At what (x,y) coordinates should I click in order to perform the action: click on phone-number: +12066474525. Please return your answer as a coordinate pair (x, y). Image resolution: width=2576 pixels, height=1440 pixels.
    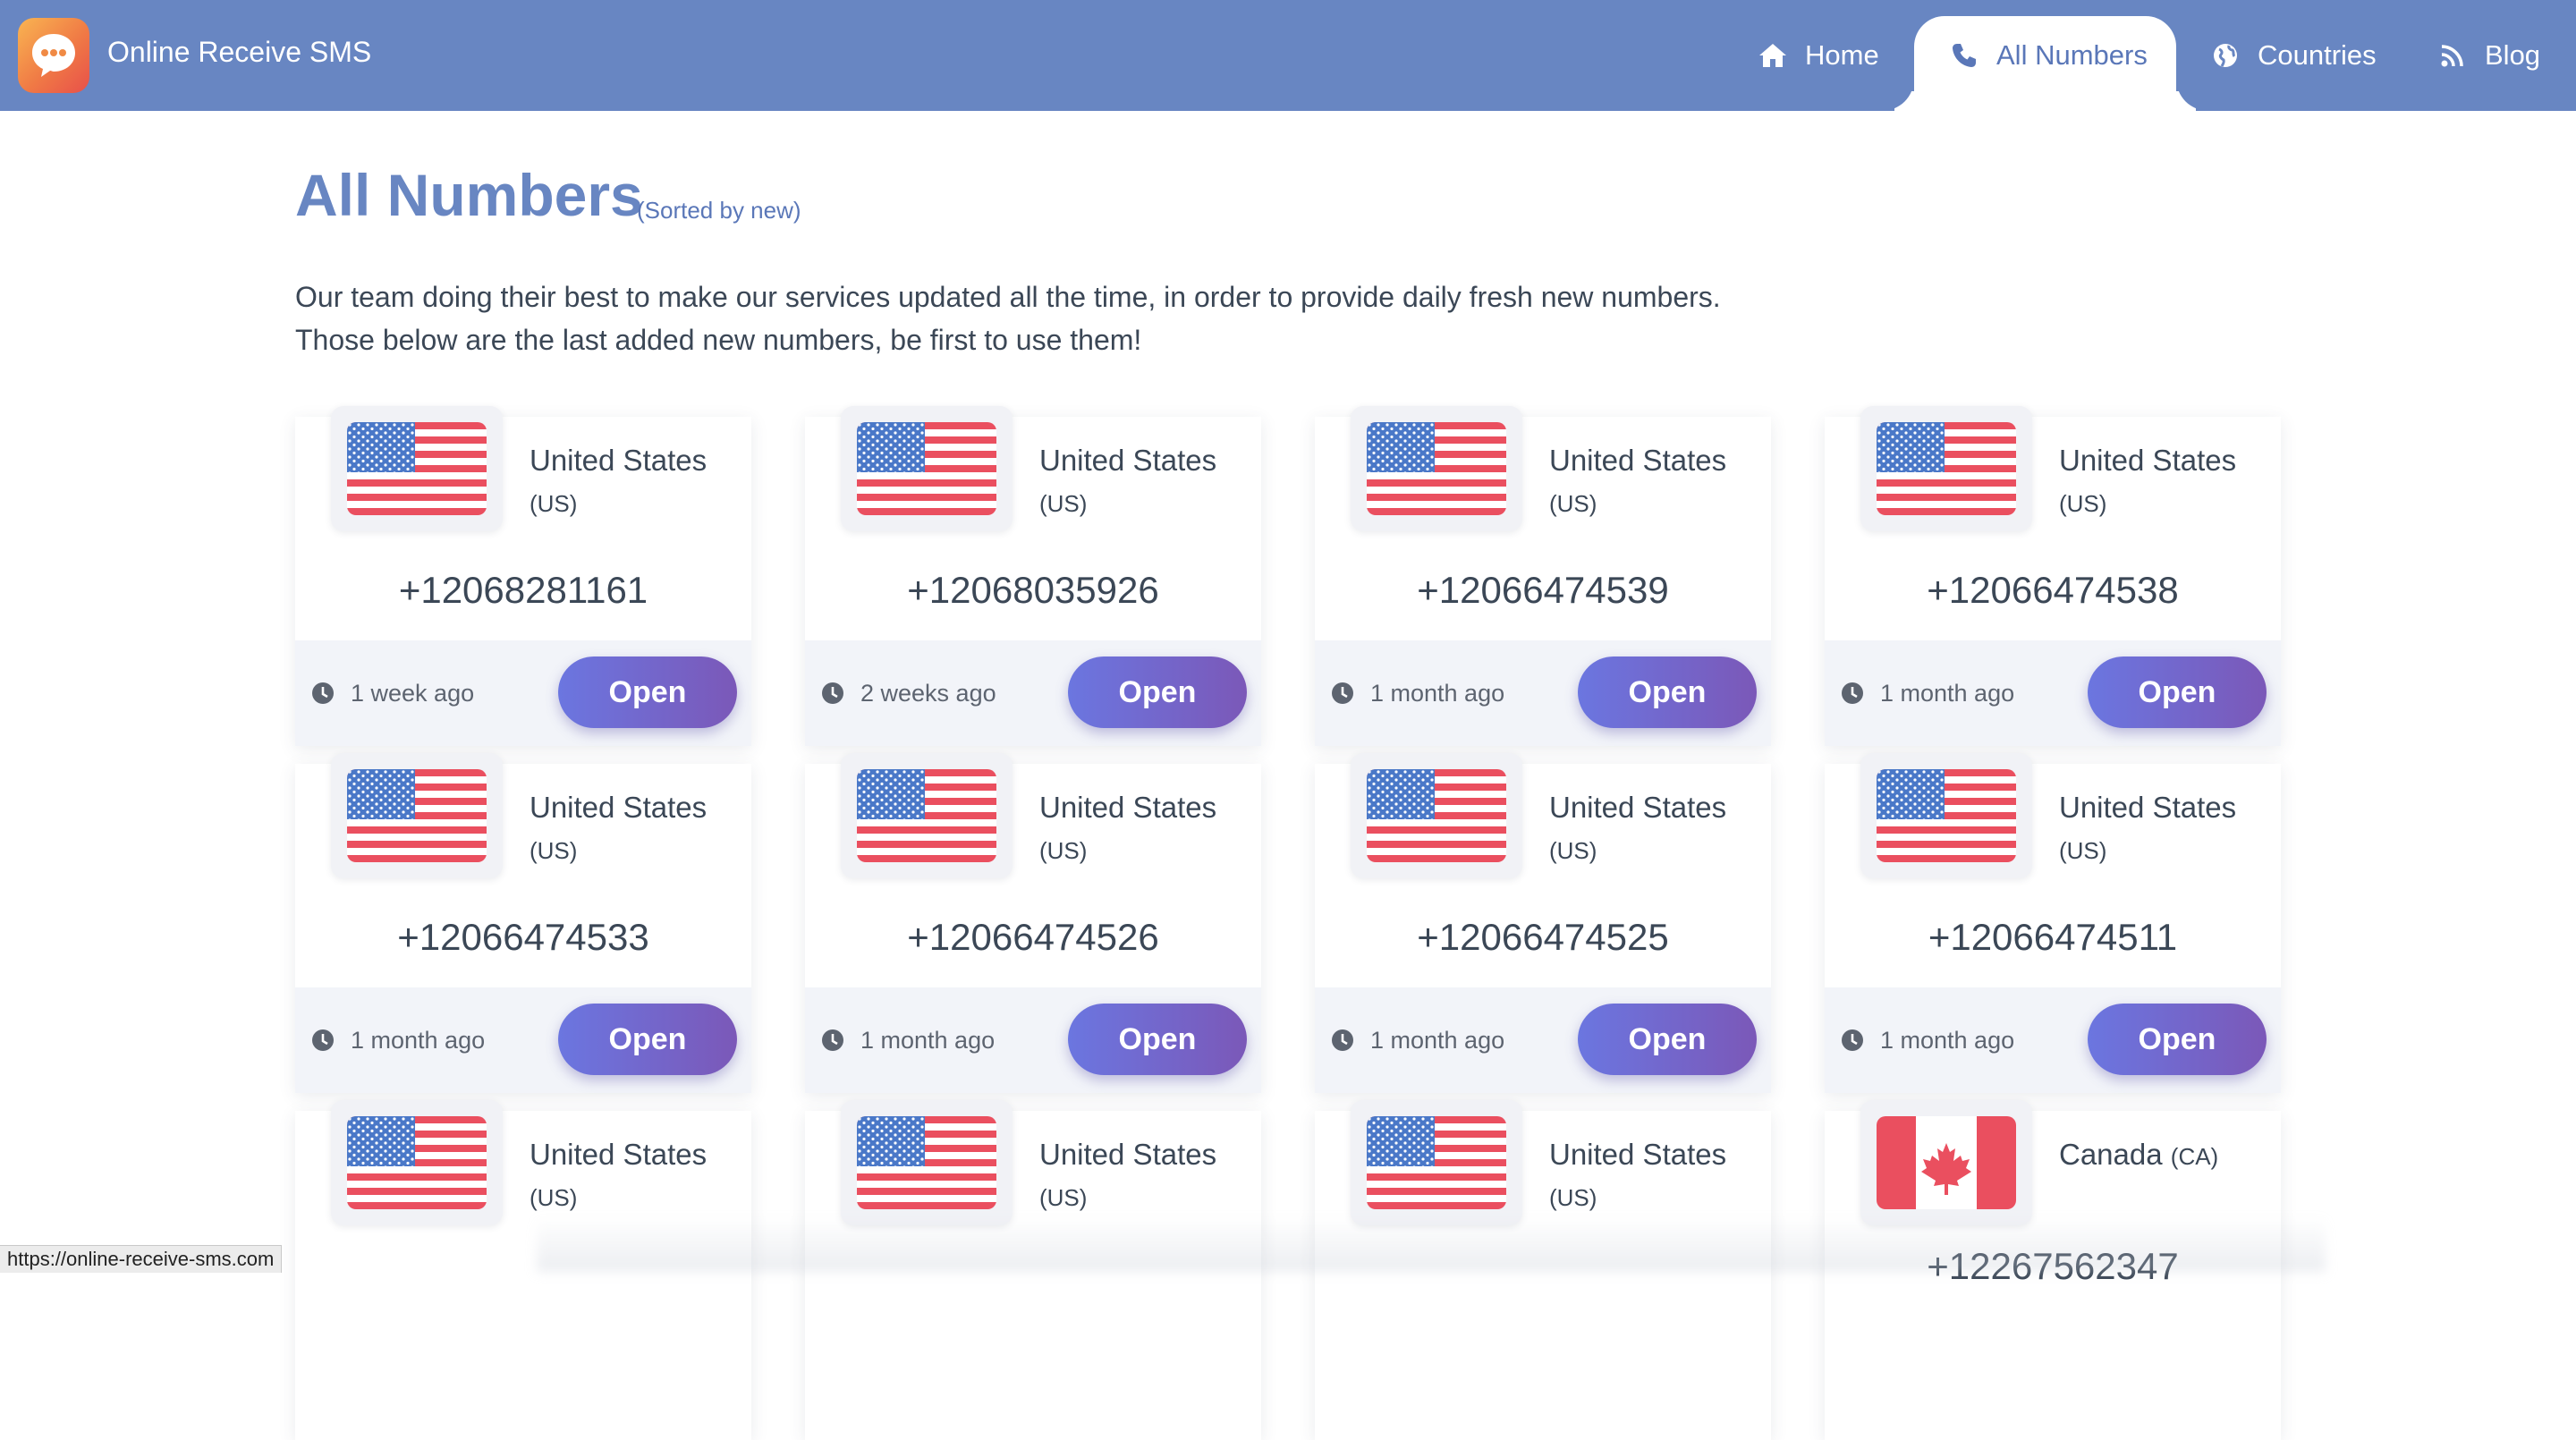
    Looking at the image, I should click on (1543, 937).